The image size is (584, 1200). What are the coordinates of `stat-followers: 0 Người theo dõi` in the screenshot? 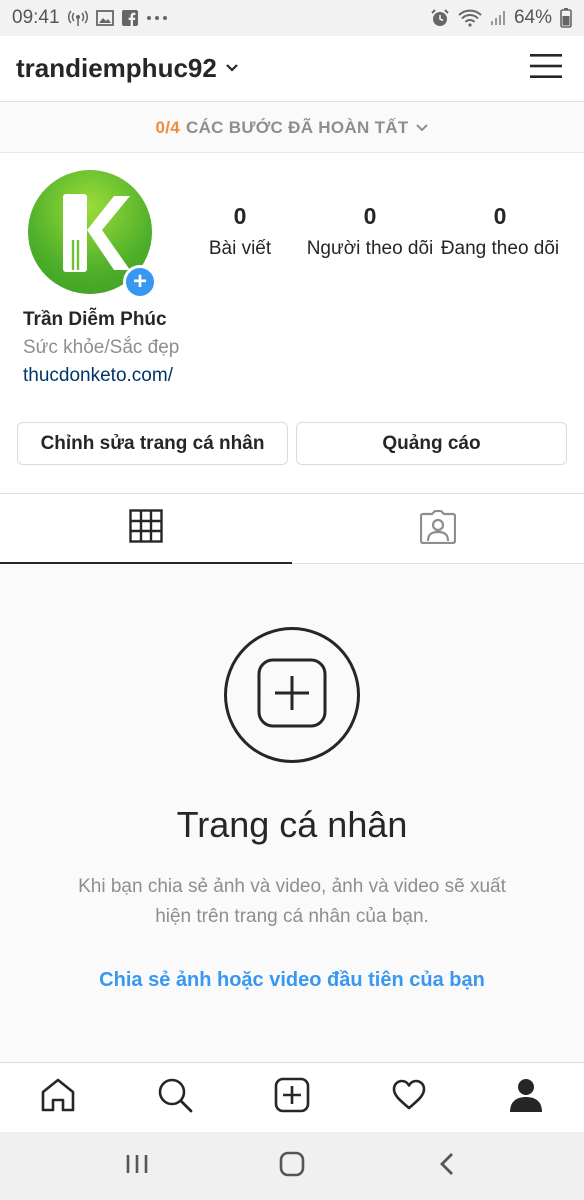 It's located at (370, 231).